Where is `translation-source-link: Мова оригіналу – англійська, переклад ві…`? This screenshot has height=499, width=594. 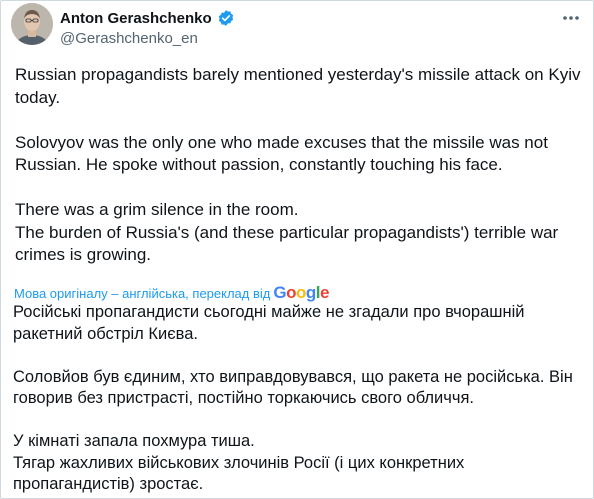 translation-source-link: Мова оригіналу – англійська, переклад ві… is located at coordinates (142, 293).